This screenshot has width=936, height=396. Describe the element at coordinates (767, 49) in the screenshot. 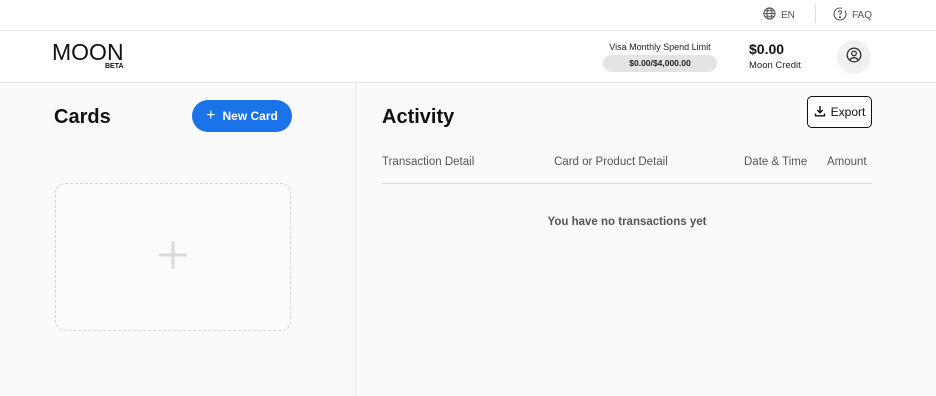

I see `credit-amount: $0.00` at that location.